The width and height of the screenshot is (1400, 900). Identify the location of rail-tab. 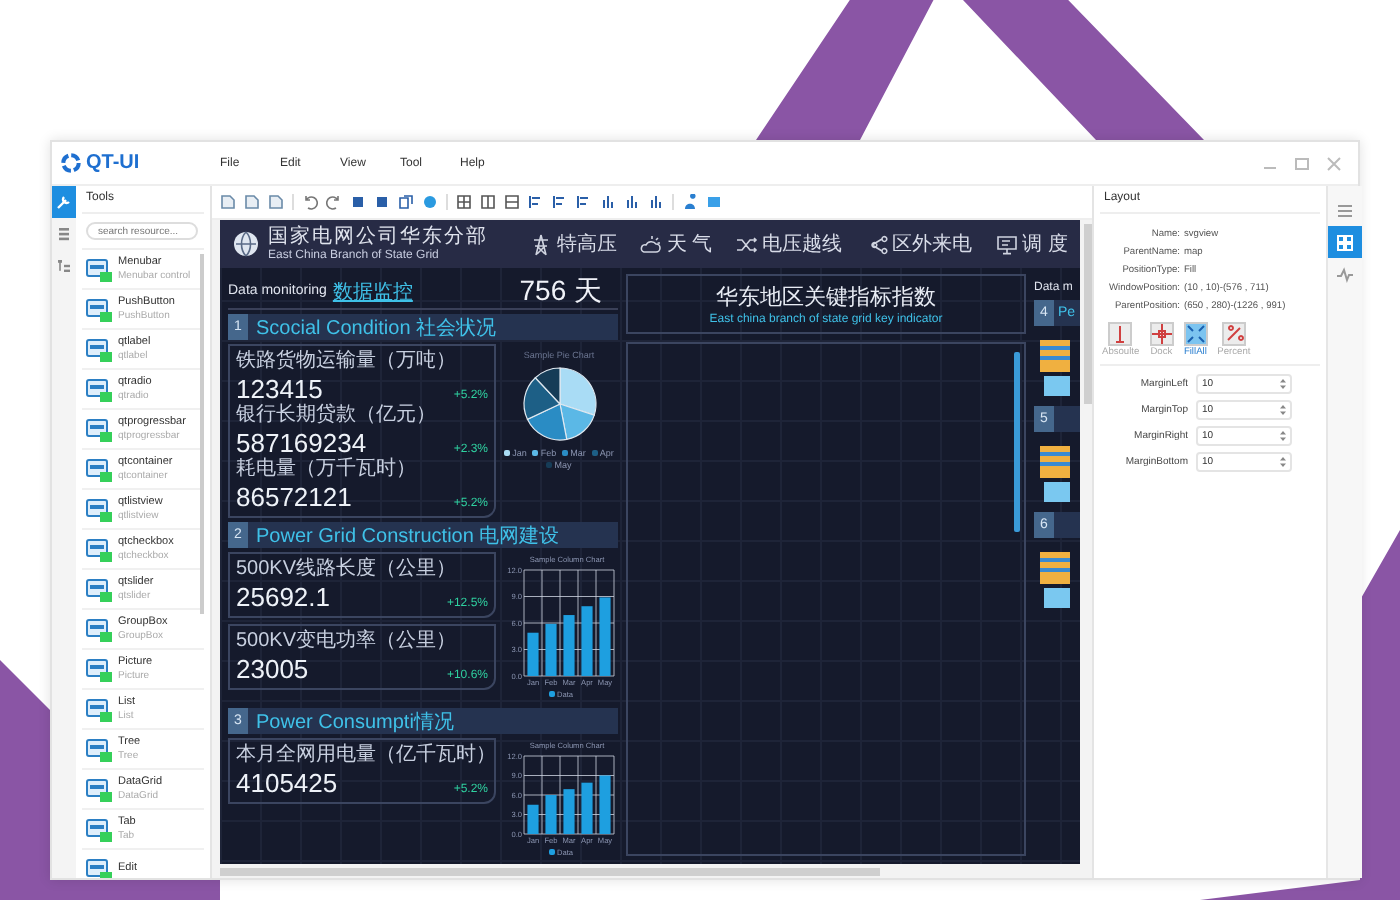
(1345, 242).